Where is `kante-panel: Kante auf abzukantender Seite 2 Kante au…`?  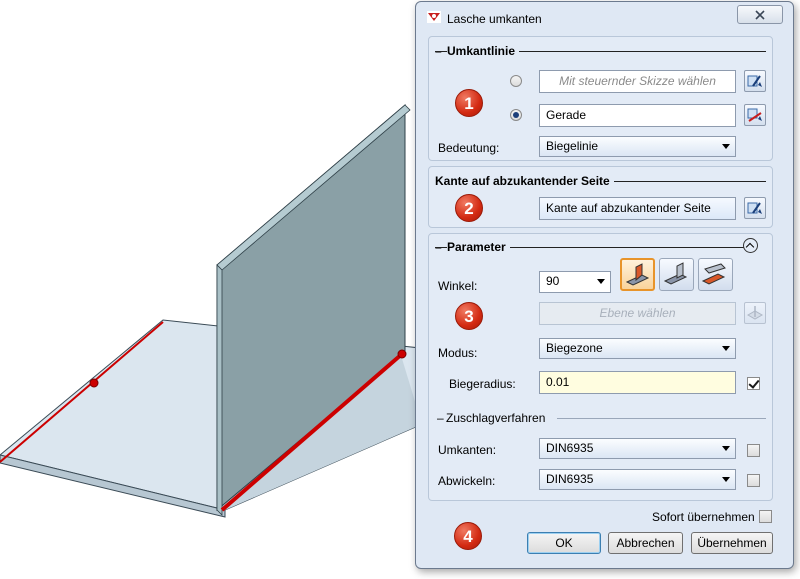 kante-panel: Kante auf abzukantender Seite 2 Kante au… is located at coordinates (600, 197).